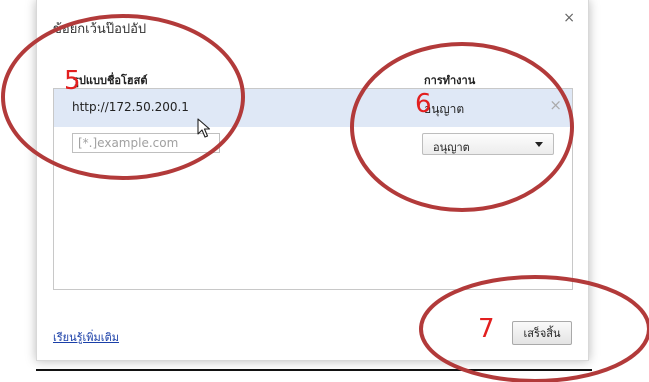 This screenshot has height=382, width=649. Describe the element at coordinates (86, 337) in the screenshot. I see `learn-more-link: เรียนรู้เพิ่มเติม` at that location.